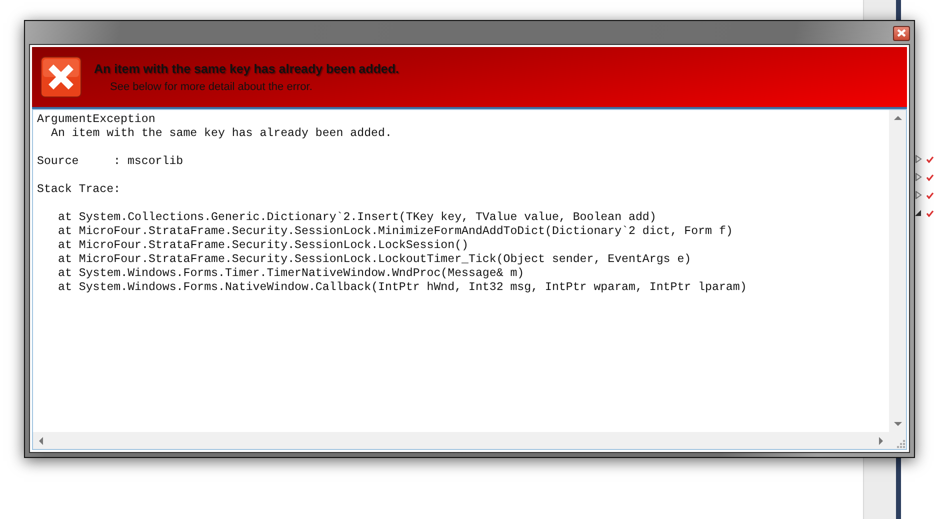 This screenshot has width=934, height=519. I want to click on expanded-arrow-icon, so click(918, 213).